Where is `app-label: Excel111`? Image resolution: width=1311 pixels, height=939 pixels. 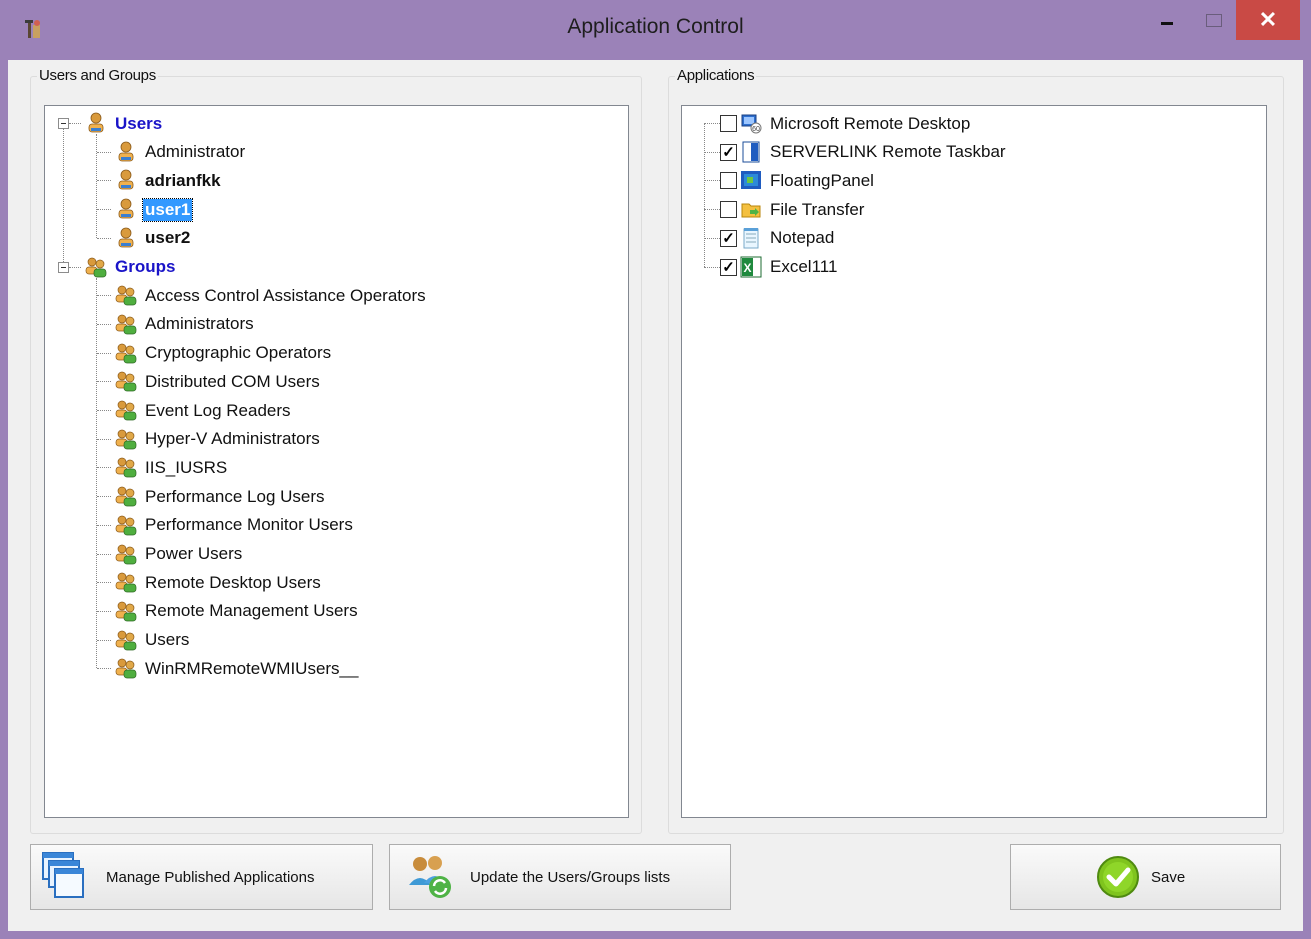 app-label: Excel111 is located at coordinates (804, 267).